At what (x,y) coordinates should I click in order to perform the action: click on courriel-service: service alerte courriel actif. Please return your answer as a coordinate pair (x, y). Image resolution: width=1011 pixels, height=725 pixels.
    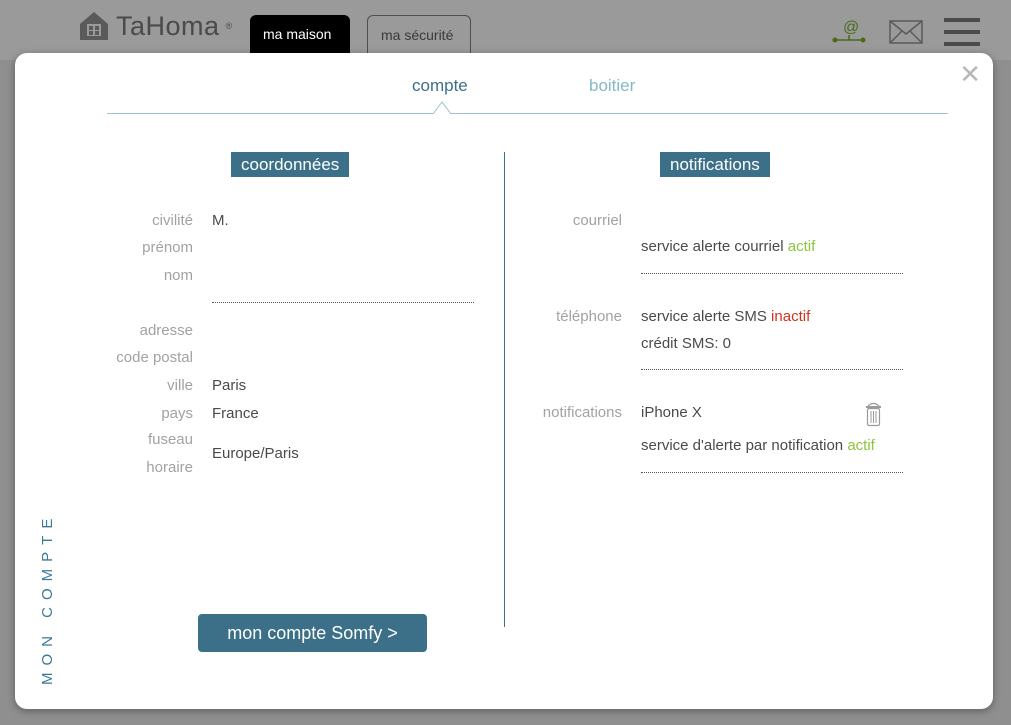
    Looking at the image, I should click on (728, 246).